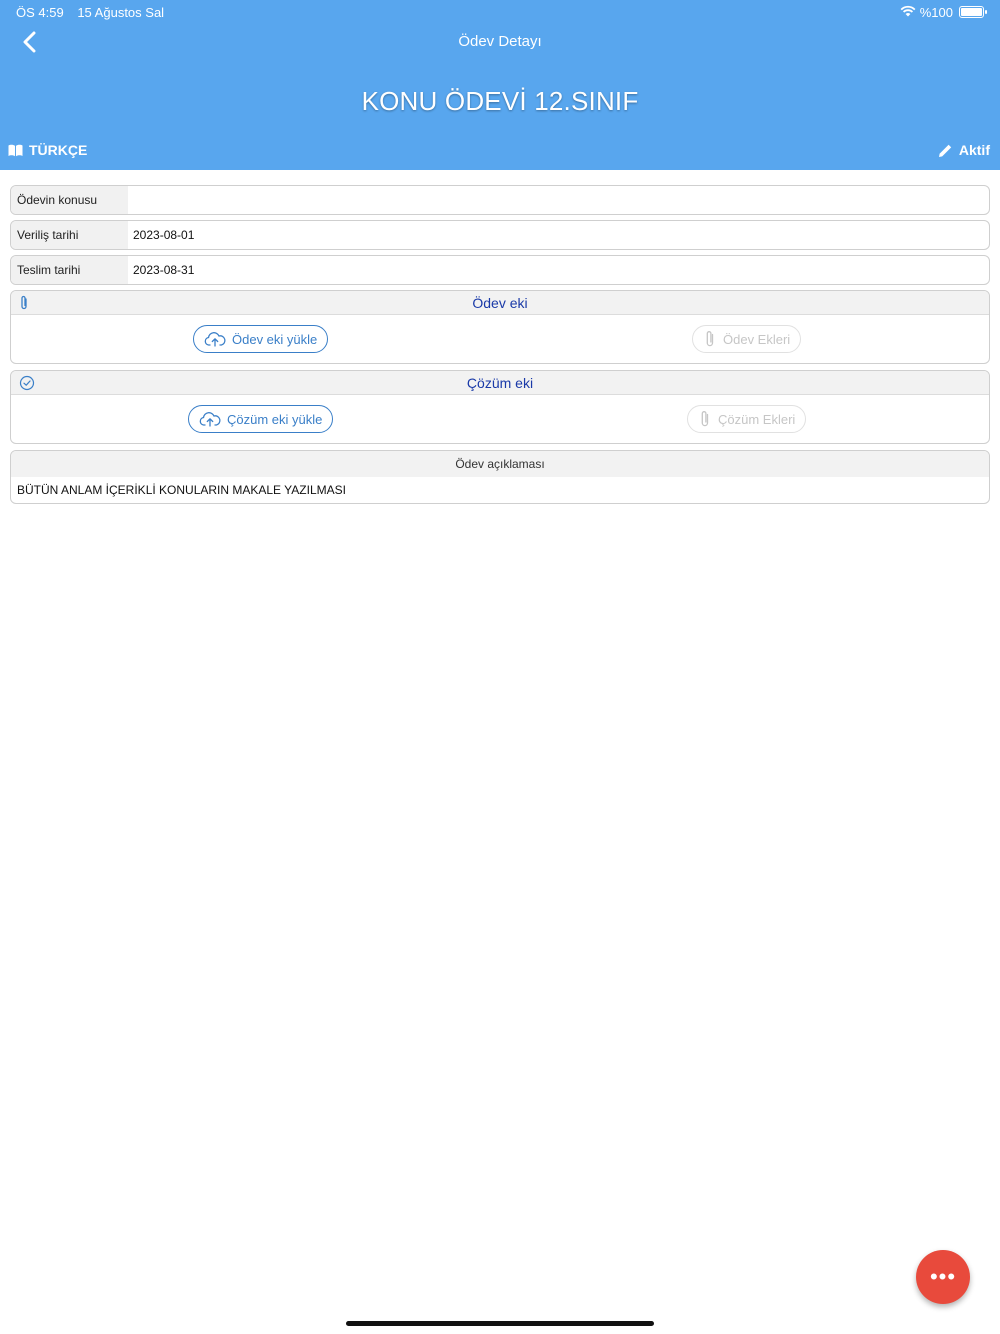 Image resolution: width=1000 pixels, height=1334 pixels. What do you see at coordinates (275, 339) in the screenshot?
I see `upload-homework-attachment-label: Ödev eki yükle` at bounding box center [275, 339].